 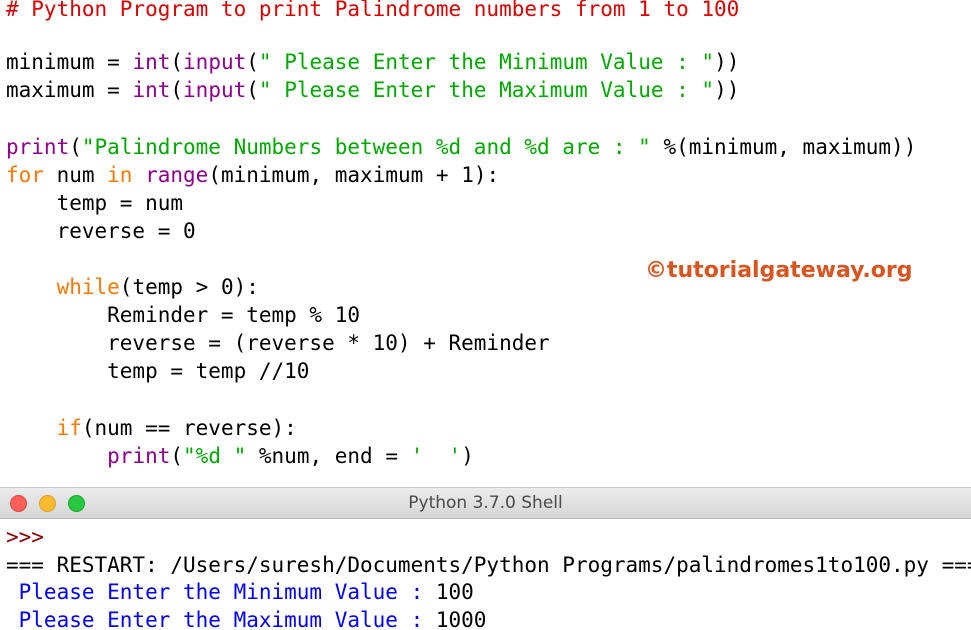 I want to click on code-token: " Please Enter the Minimum Value : ", so click(x=486, y=62).